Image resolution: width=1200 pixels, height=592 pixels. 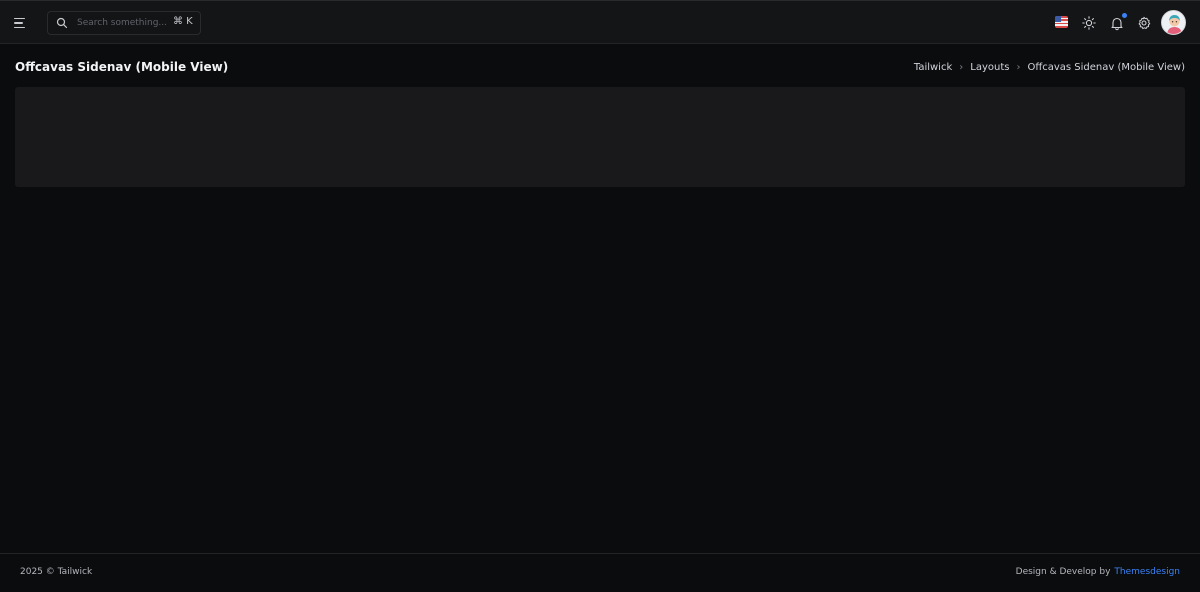 I want to click on avatar-image, so click(x=1173, y=22).